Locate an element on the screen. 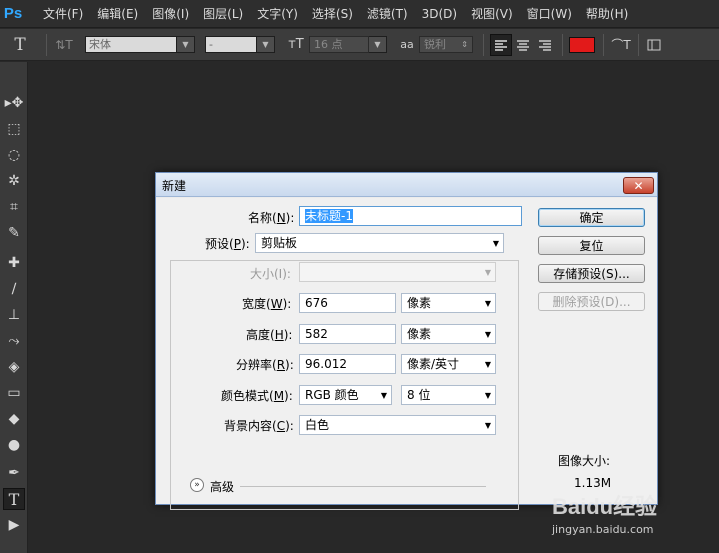 Image resolution: width=719 pixels, height=553 pixels. menu-view: 视图(V) is located at coordinates (492, 14).